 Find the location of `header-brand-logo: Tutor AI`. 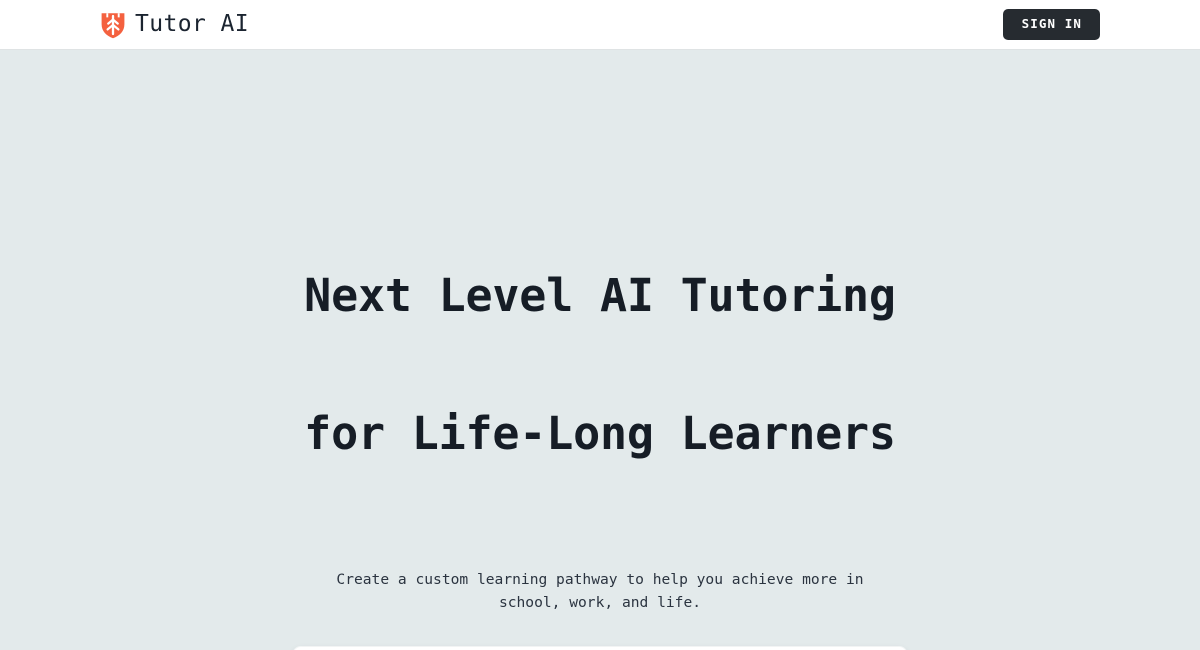

header-brand-logo: Tutor AI is located at coordinates (174, 25).